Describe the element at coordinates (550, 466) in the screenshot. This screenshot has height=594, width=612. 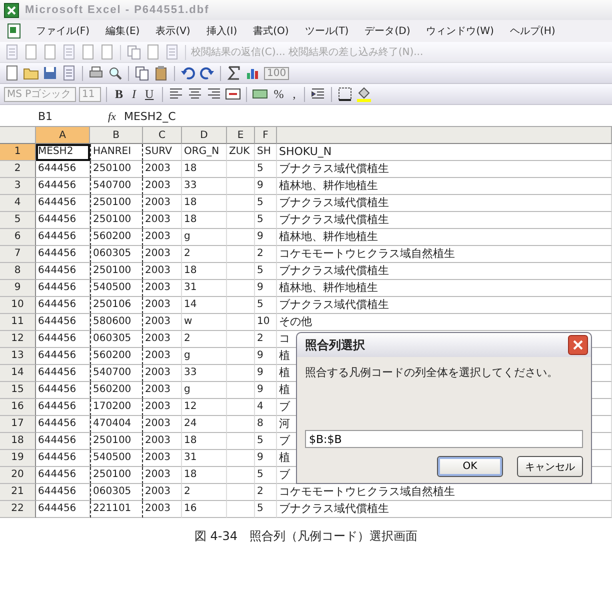
I see `dialog-button: キャンセル` at that location.